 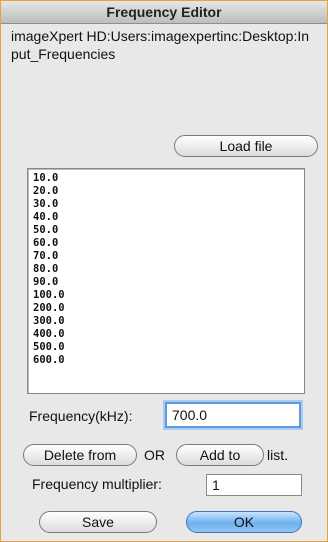 What do you see at coordinates (244, 522) in the screenshot?
I see `ok-button: OK` at bounding box center [244, 522].